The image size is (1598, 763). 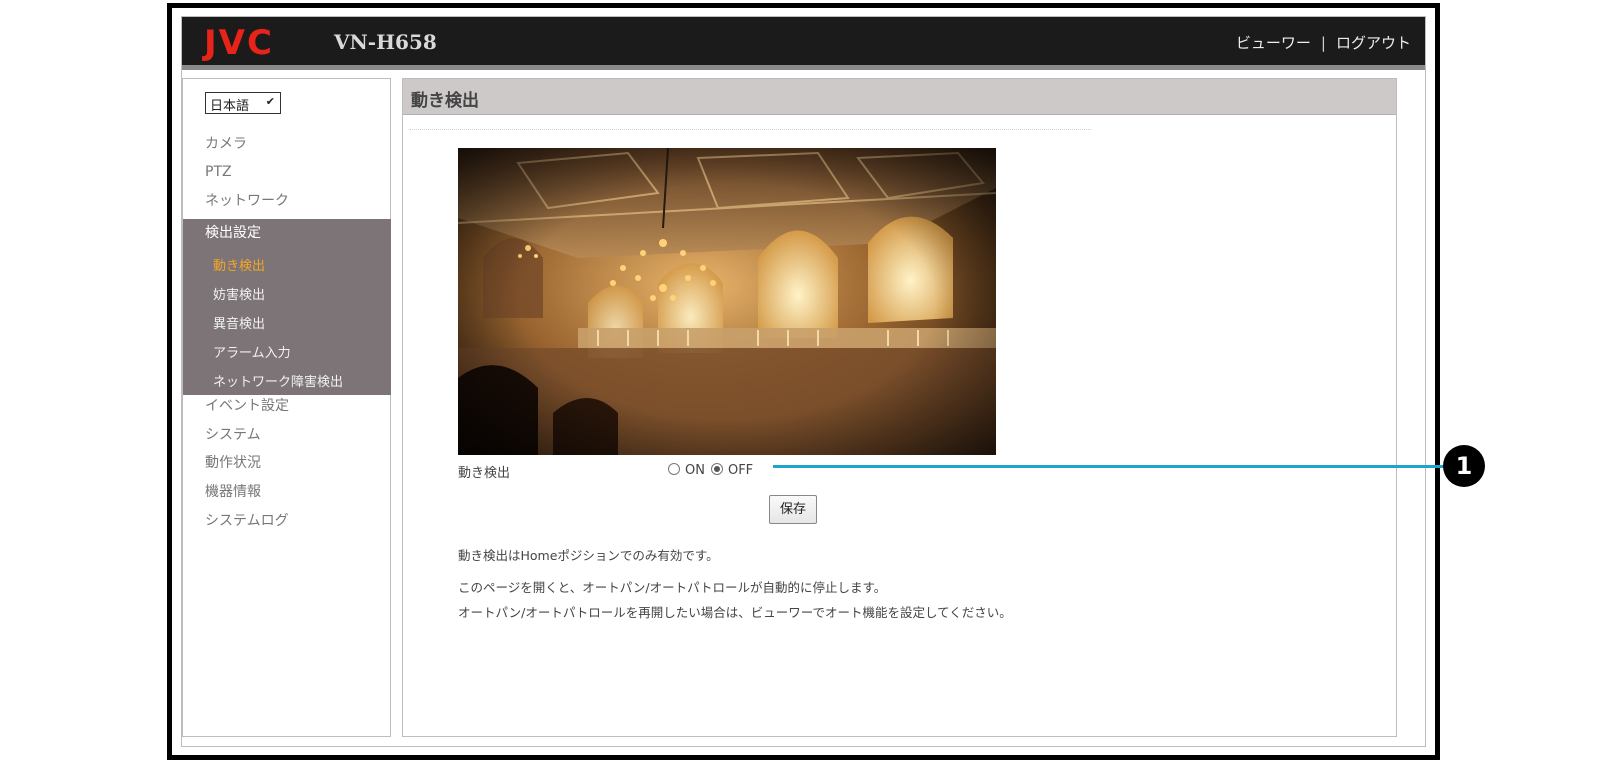 What do you see at coordinates (226, 144) in the screenshot?
I see `sidebar-item-camera: カメラ` at bounding box center [226, 144].